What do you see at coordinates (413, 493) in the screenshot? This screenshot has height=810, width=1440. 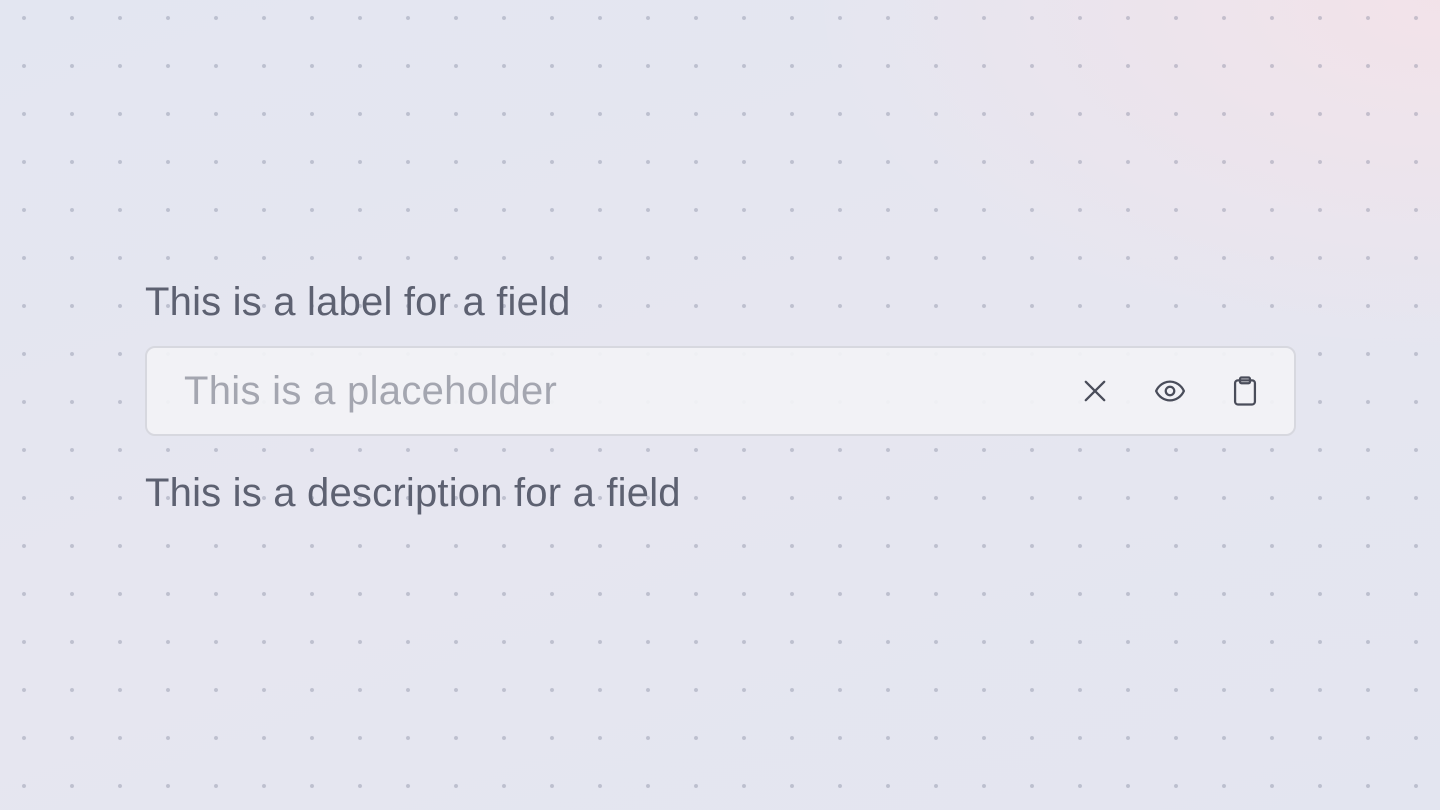 I see `field-description: This is a description for a field` at bounding box center [413, 493].